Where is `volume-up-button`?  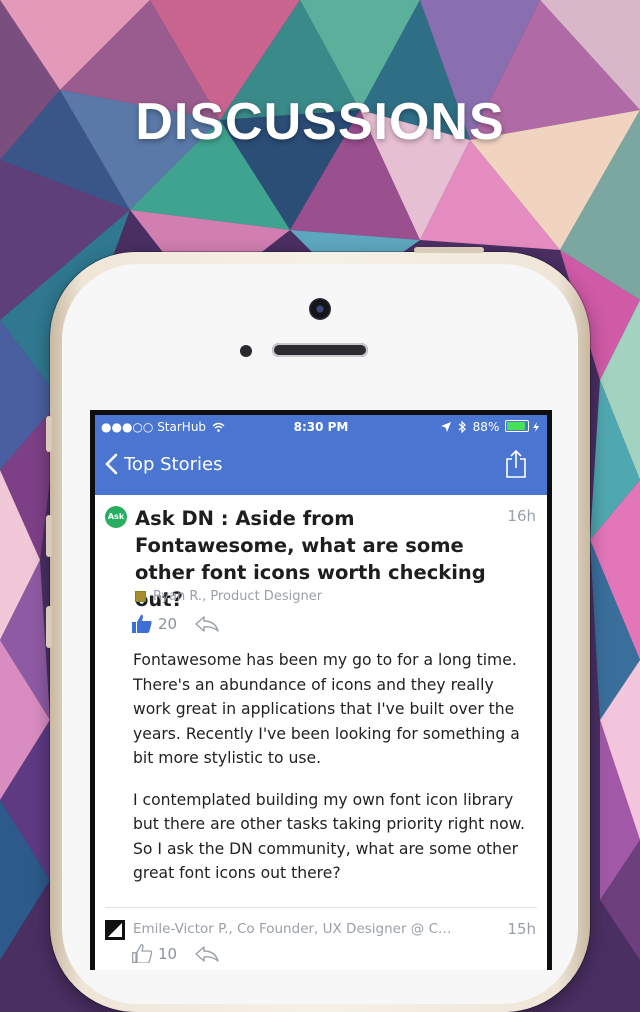
volume-up-button is located at coordinates (49, 536).